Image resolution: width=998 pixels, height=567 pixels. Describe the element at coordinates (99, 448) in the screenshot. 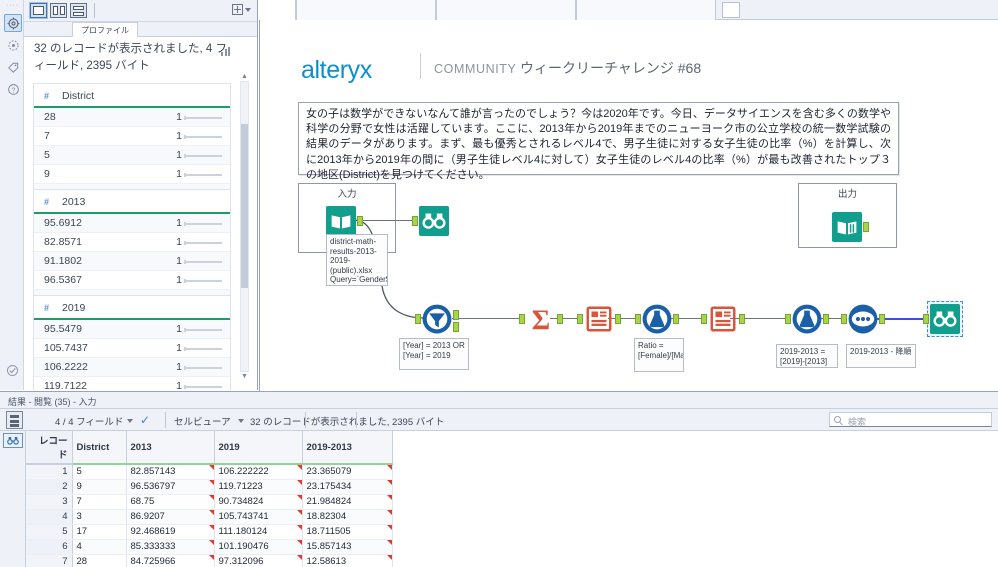

I see `column-header-district: District` at that location.